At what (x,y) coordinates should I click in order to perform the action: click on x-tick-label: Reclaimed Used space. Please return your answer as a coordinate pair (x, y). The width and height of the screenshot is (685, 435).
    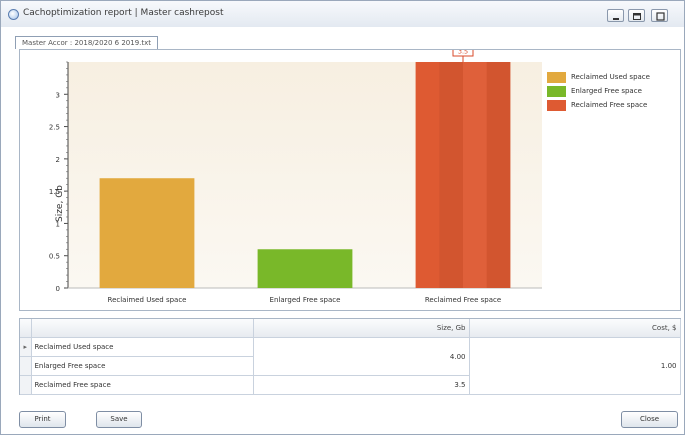
    Looking at the image, I should click on (147, 300).